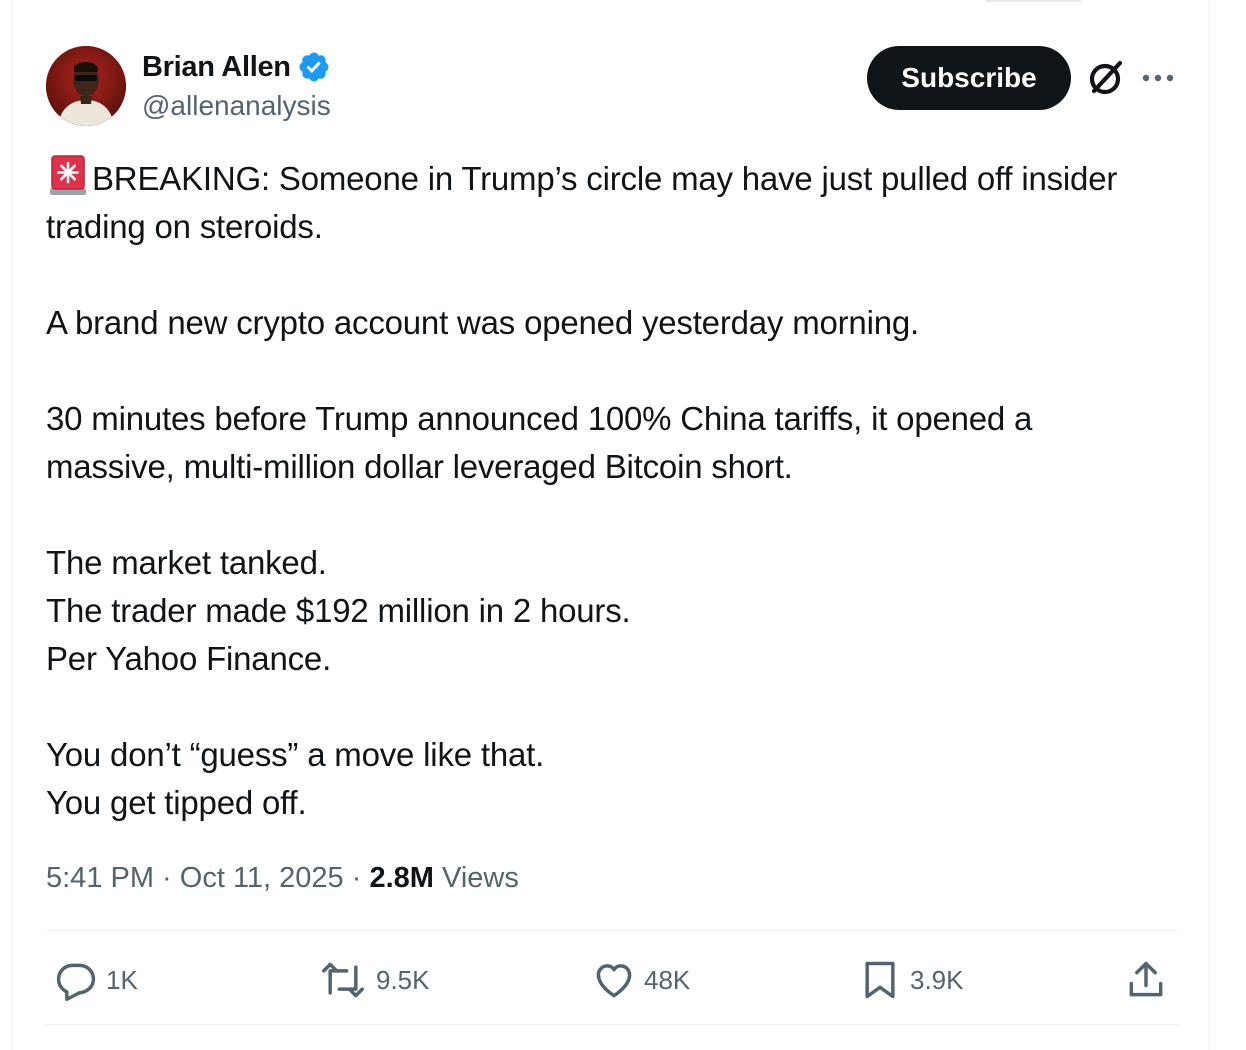 This screenshot has width=1246, height=1050. I want to click on verified-badge-icon, so click(314, 67).